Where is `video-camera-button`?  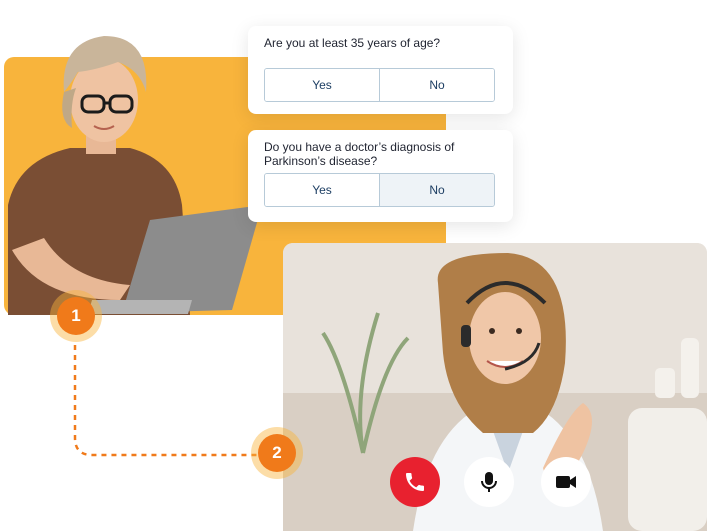
video-camera-button is located at coordinates (566, 482).